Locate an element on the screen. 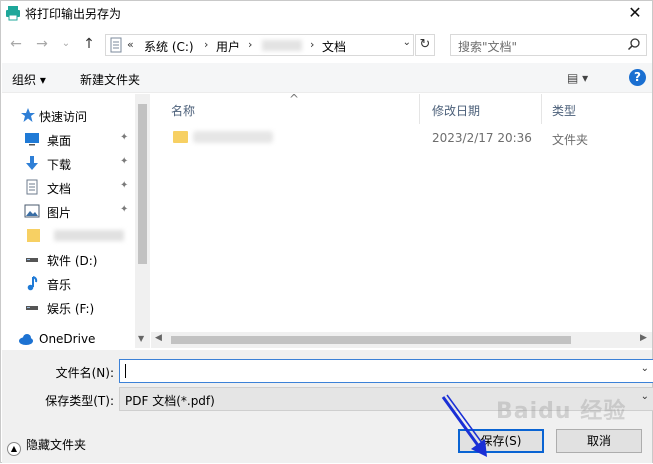 The image size is (653, 464). back-button: ← is located at coordinates (16, 44).